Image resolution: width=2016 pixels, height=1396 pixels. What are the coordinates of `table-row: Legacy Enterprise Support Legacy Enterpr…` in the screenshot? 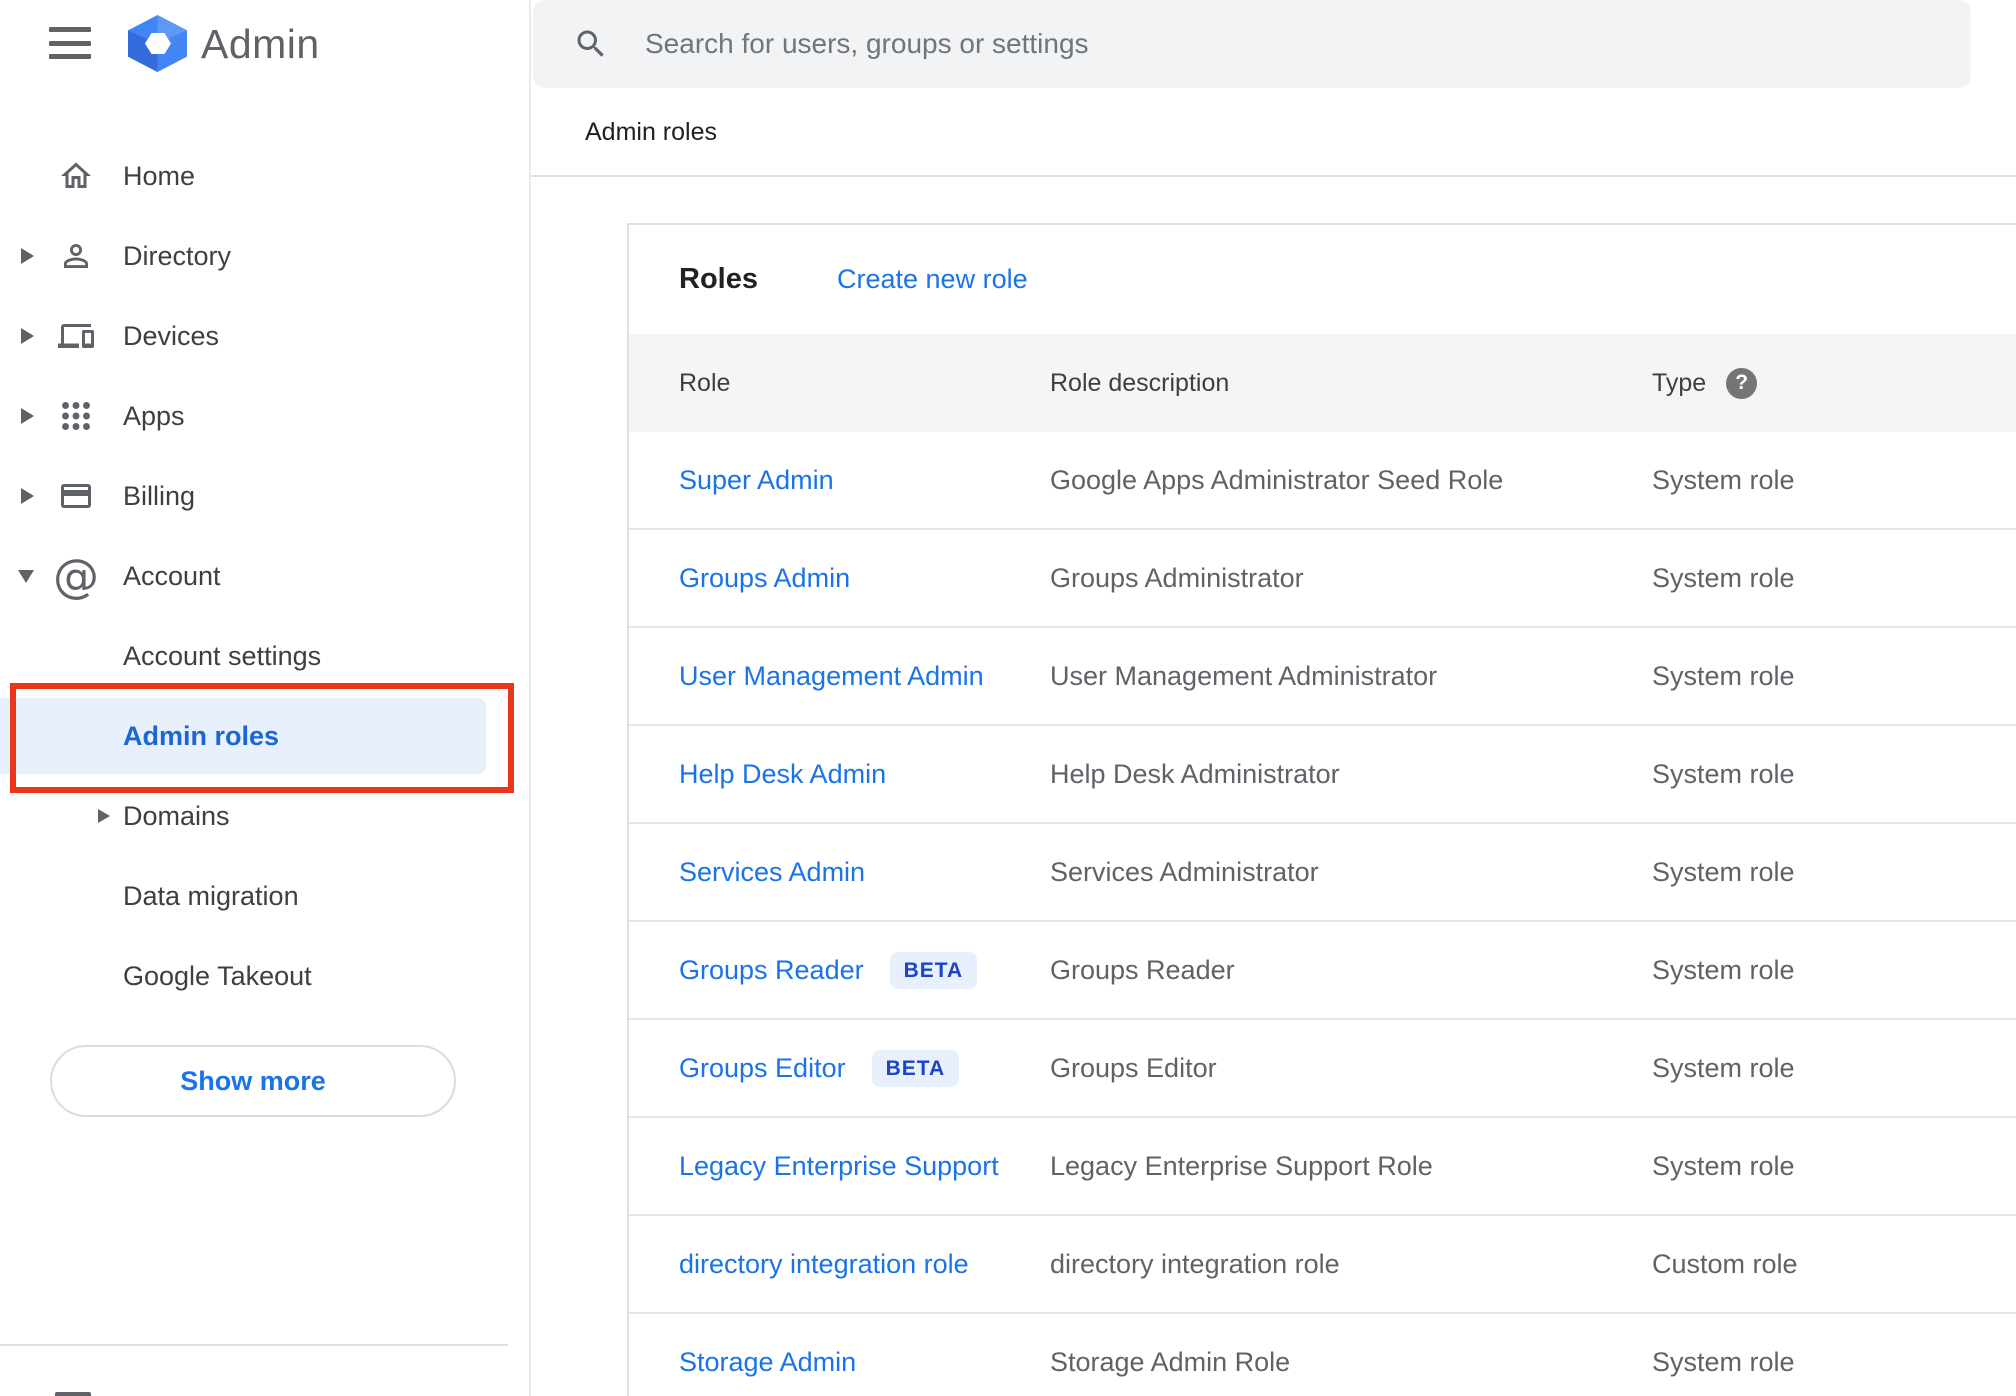 It's located at (1322, 1167).